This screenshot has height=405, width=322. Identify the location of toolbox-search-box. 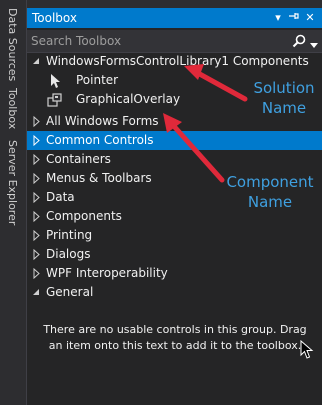
(174, 41).